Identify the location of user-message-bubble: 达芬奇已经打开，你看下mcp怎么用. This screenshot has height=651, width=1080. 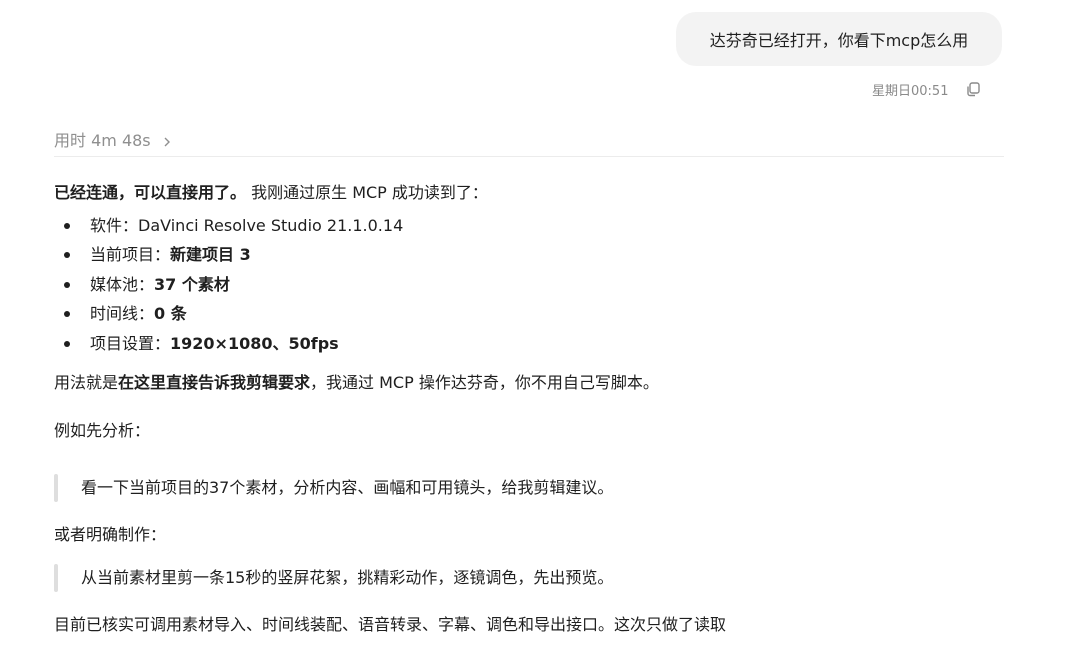
(839, 39).